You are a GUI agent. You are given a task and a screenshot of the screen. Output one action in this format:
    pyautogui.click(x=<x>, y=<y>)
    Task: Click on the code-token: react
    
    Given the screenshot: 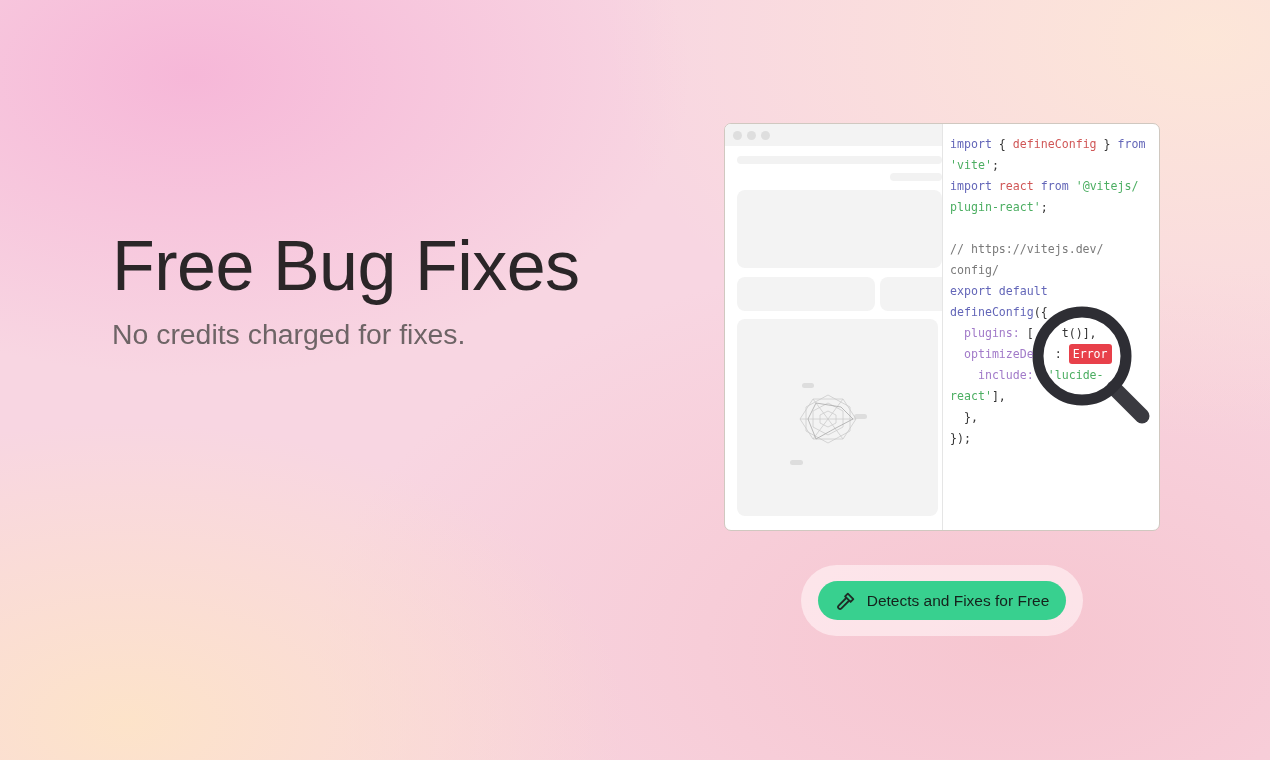 What is the action you would take?
    pyautogui.click(x=1015, y=186)
    